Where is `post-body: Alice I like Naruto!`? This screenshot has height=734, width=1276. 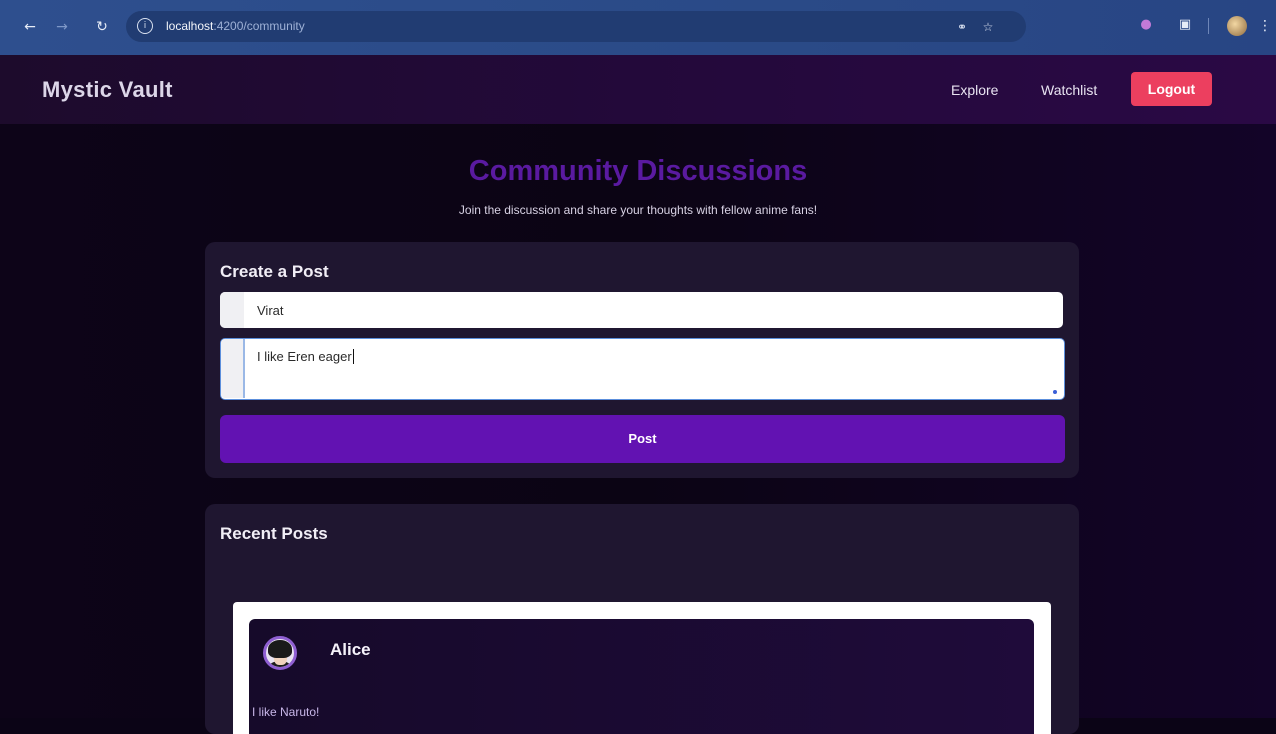
post-body: Alice I like Naruto! is located at coordinates (641, 676).